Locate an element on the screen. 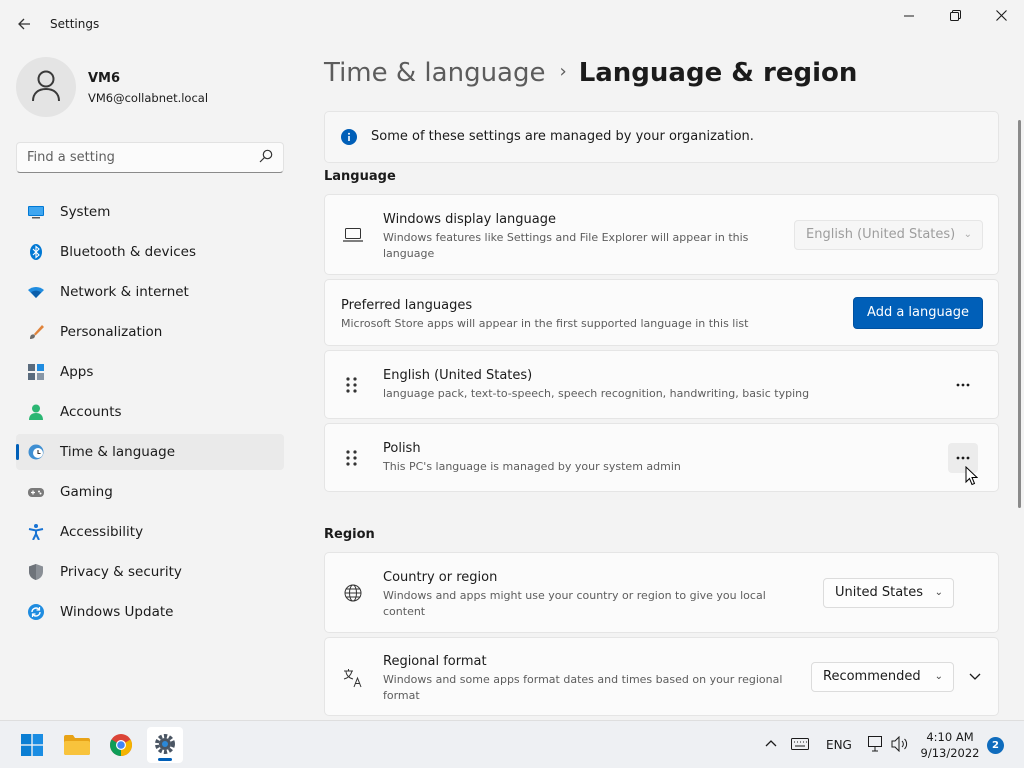 The width and height of the screenshot is (1024, 768). section-title-region: Region is located at coordinates (349, 534).